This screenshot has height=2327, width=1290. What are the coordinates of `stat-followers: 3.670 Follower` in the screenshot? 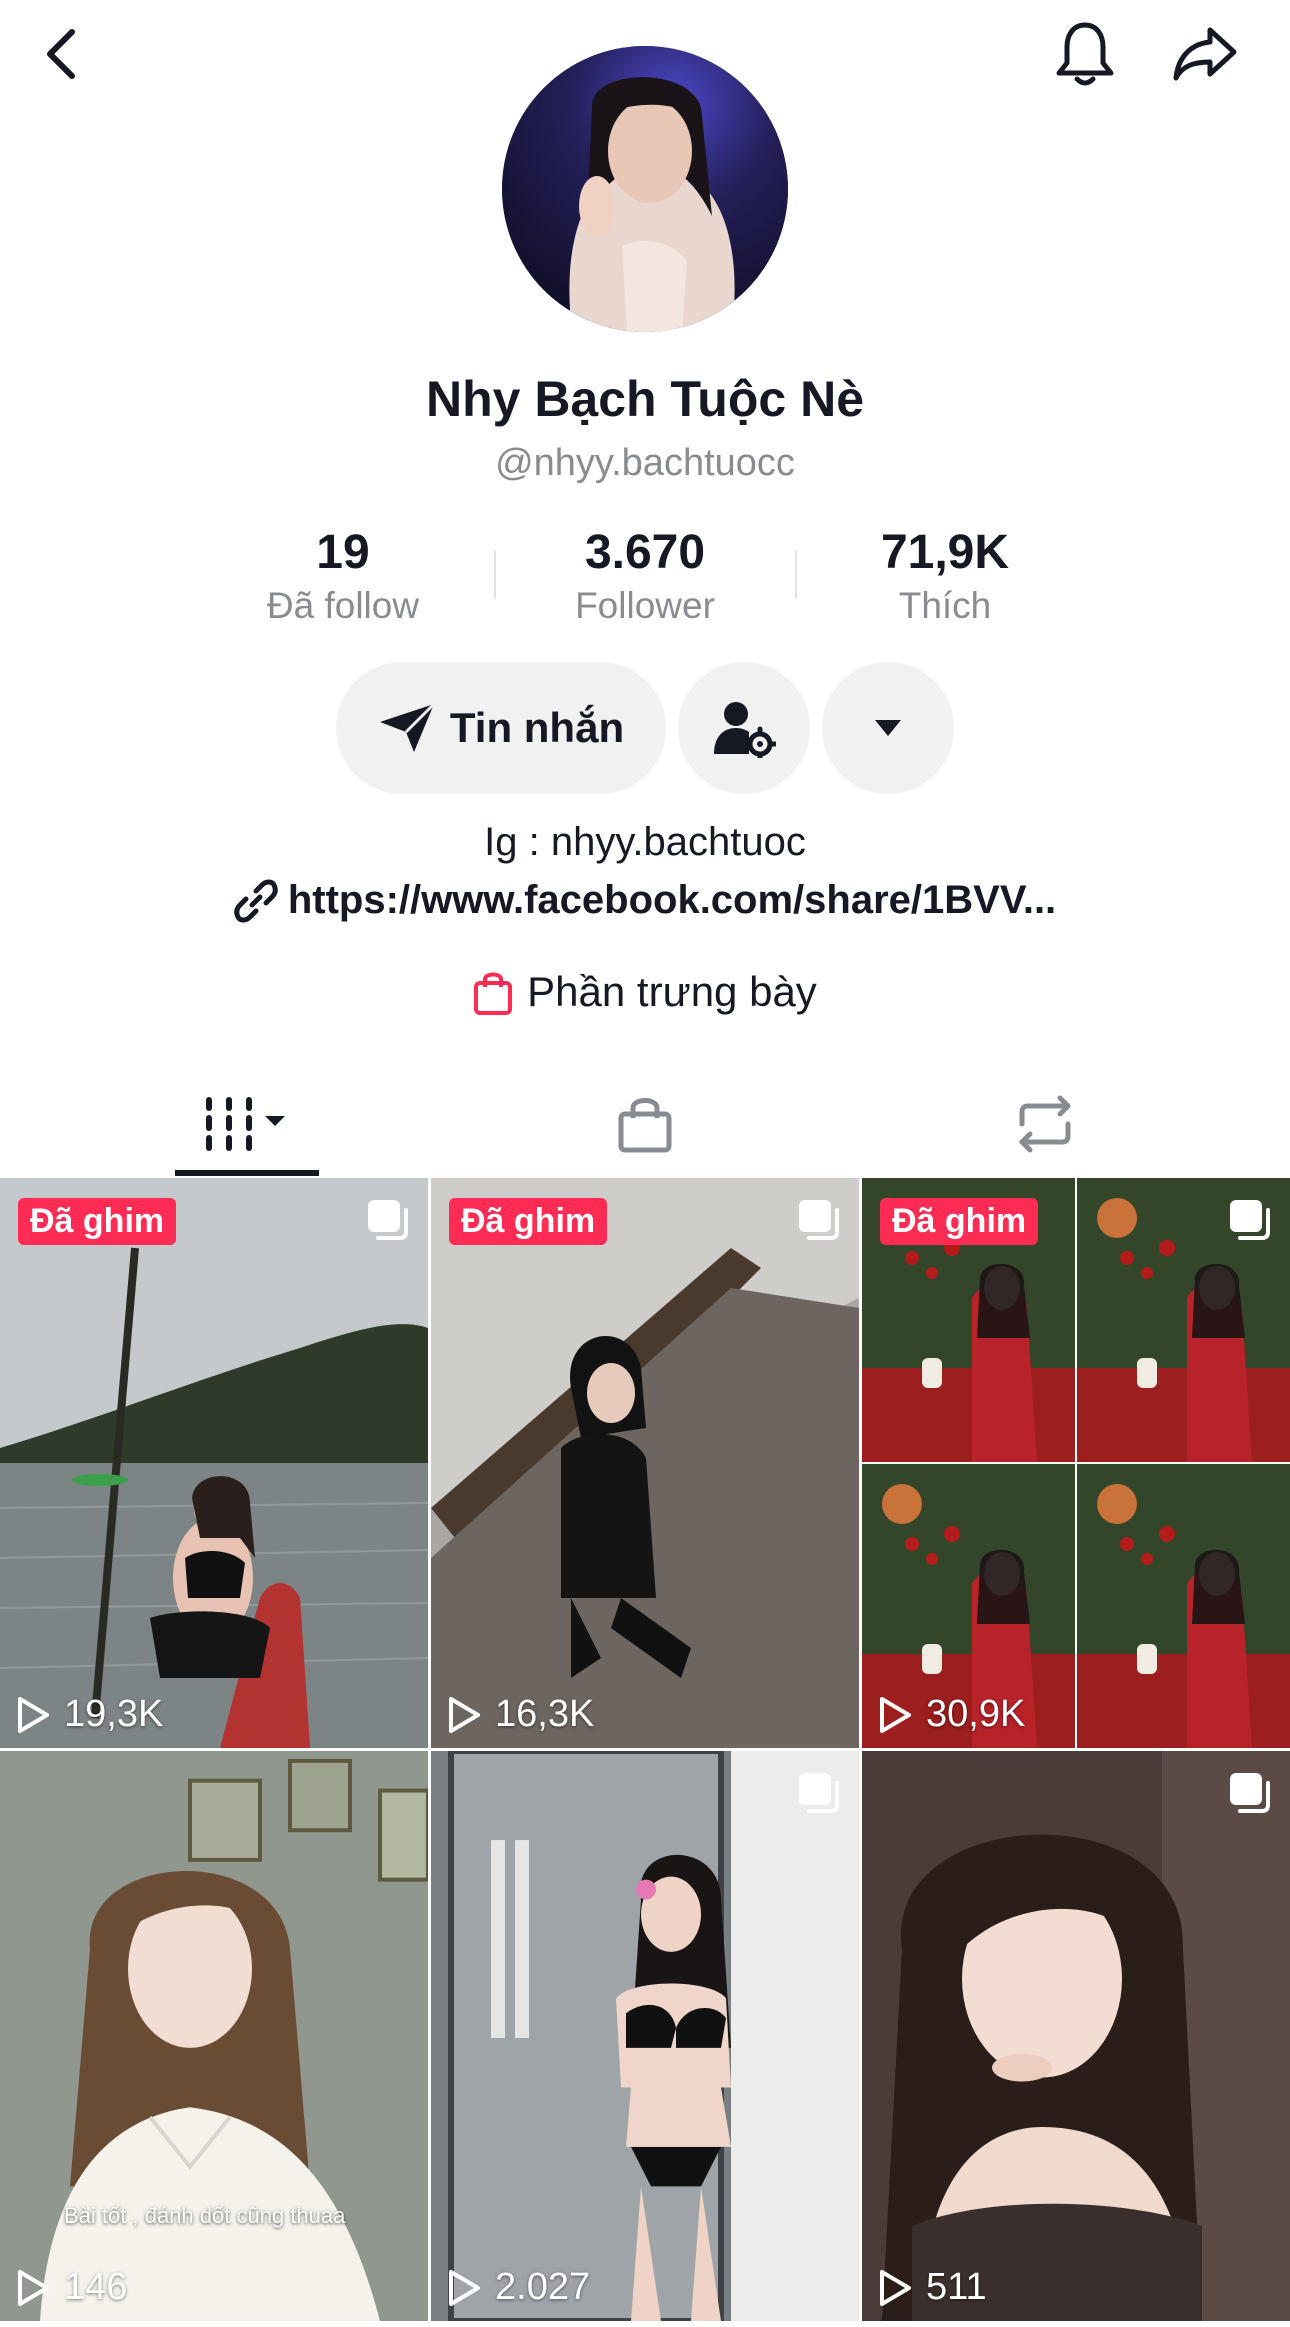 It's located at (645, 578).